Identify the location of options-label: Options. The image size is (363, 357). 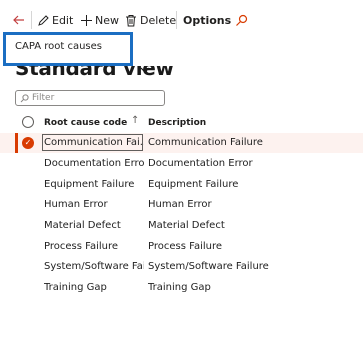
(207, 20).